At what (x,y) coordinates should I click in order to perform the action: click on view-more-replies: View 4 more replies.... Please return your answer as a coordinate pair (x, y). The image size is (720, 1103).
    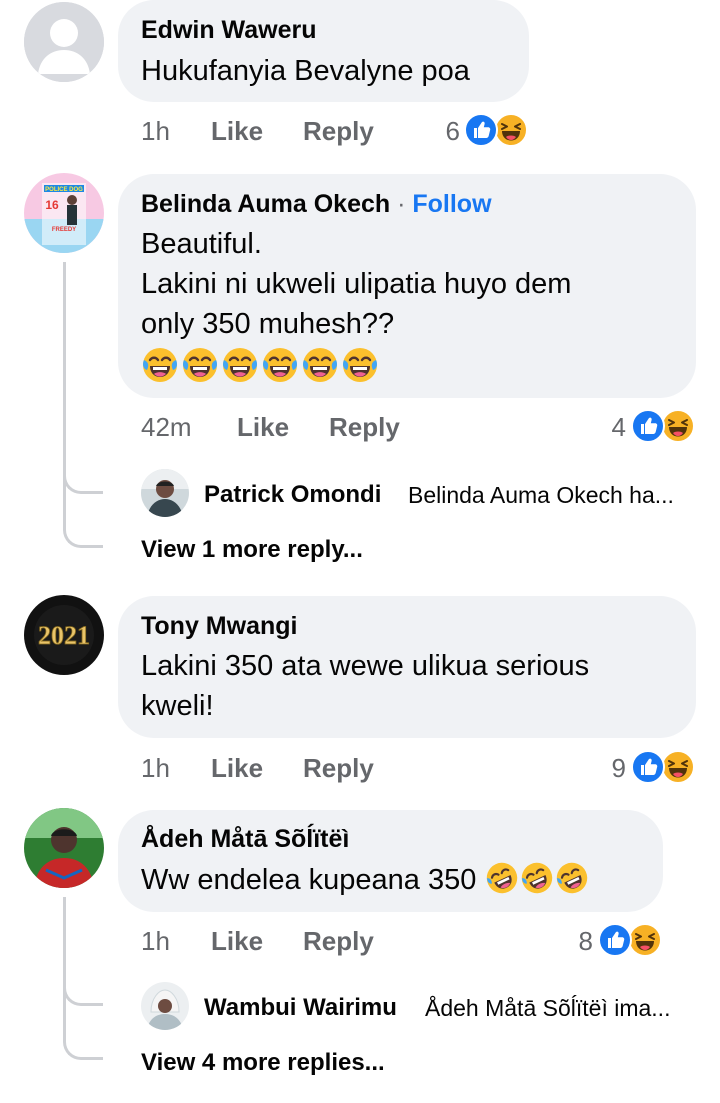
    Looking at the image, I should click on (263, 1063).